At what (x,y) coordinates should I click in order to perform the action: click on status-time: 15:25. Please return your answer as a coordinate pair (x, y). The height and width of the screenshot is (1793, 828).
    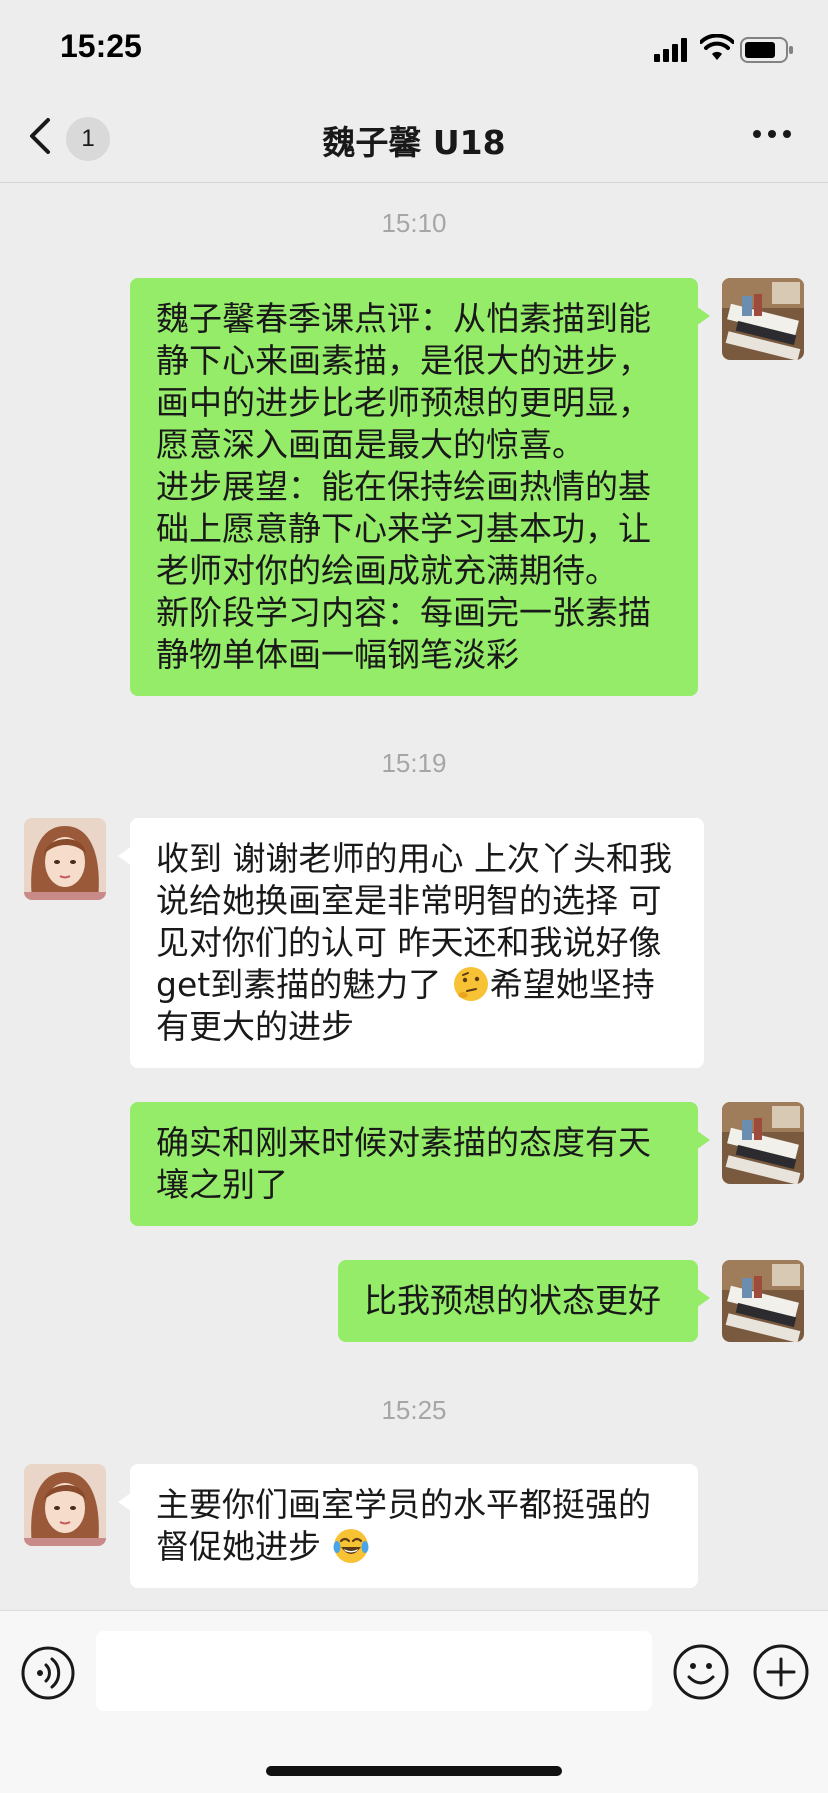
    Looking at the image, I should click on (101, 46).